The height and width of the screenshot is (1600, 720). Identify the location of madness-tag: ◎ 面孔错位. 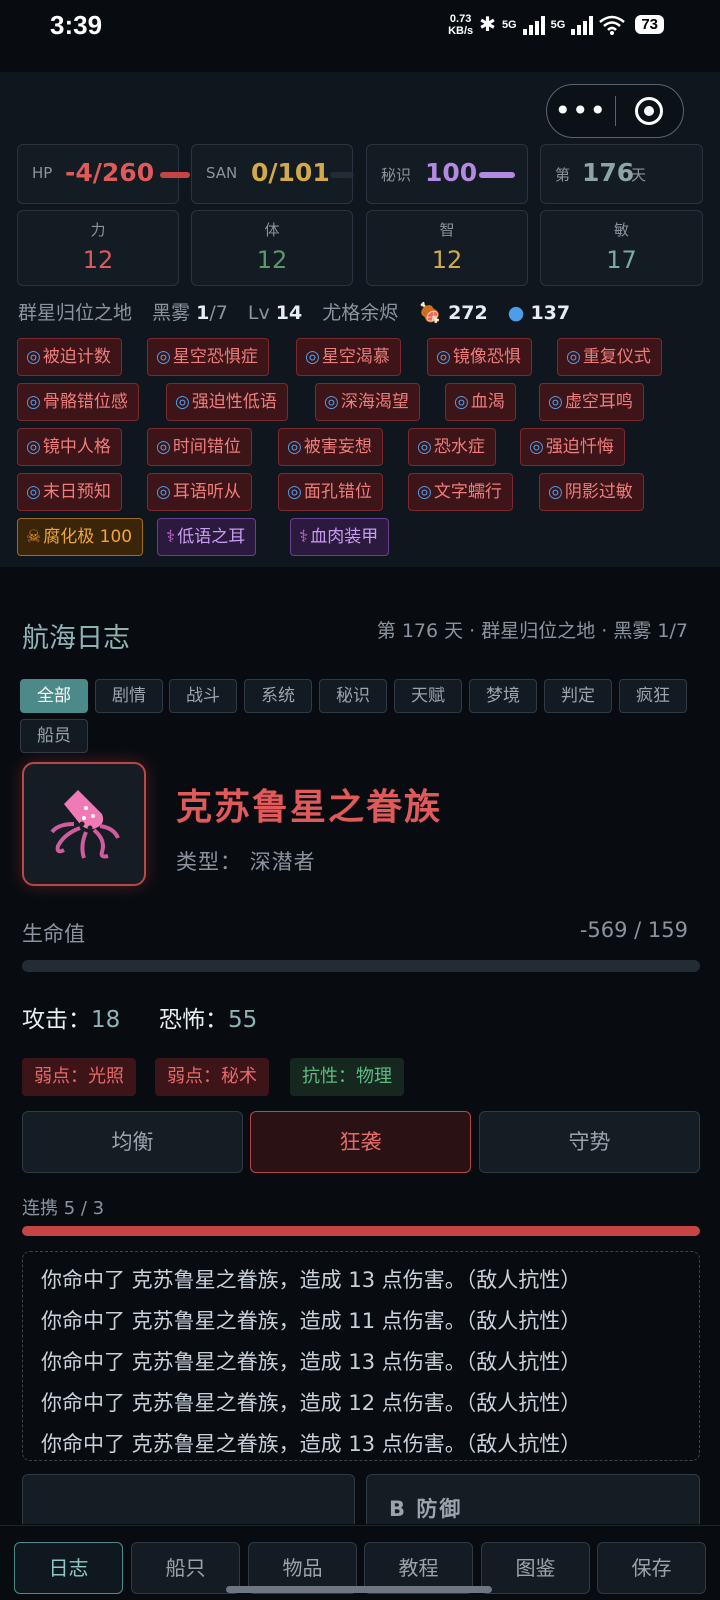
(330, 492).